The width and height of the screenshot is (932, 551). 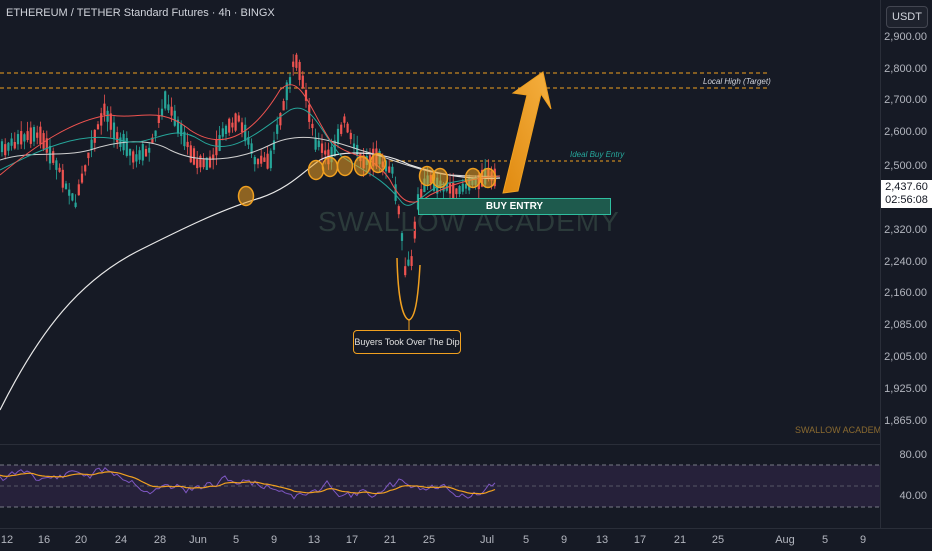 What do you see at coordinates (906, 200) in the screenshot?
I see `bar-countdown: 02:56:08` at bounding box center [906, 200].